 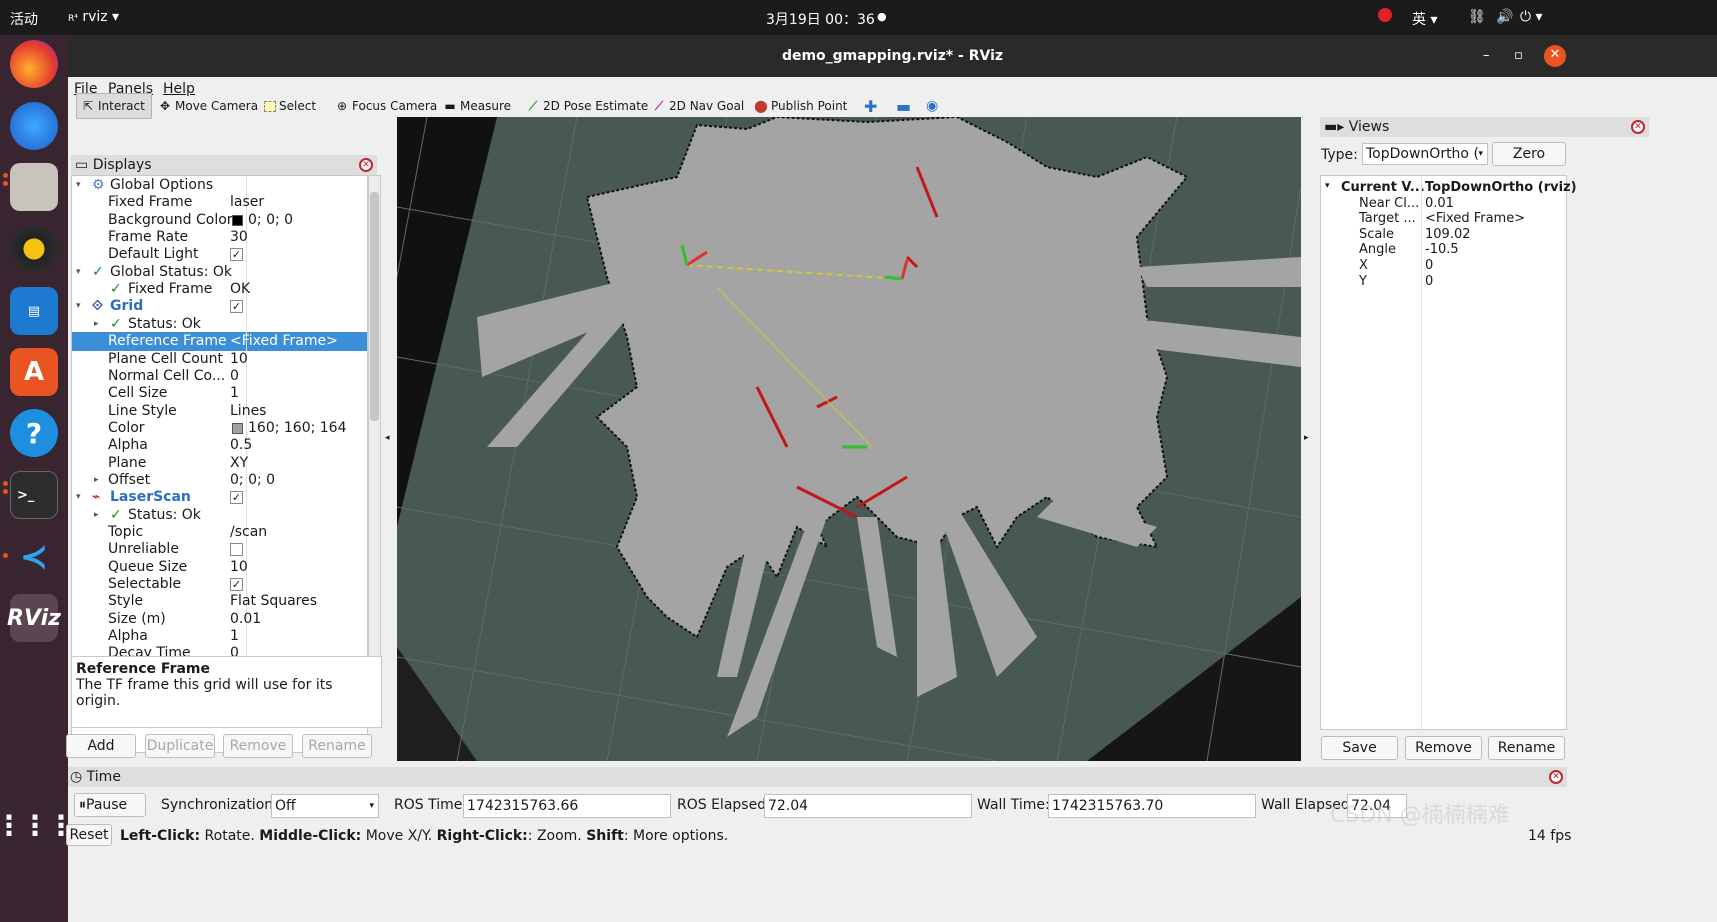 I want to click on display-row: Alpha 0.5, so click(x=219, y=446).